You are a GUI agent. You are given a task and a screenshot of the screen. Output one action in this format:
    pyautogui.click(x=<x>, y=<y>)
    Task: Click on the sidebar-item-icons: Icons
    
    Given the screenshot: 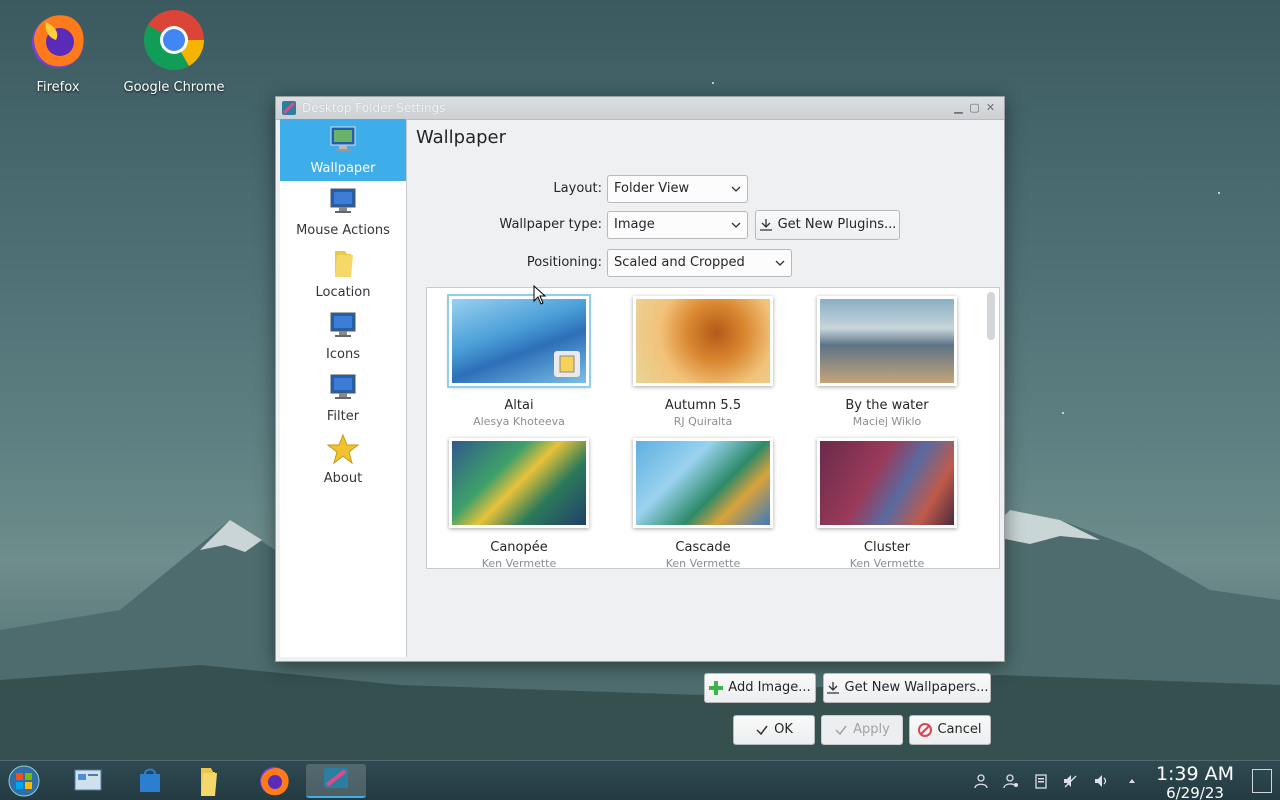 What is the action you would take?
    pyautogui.click(x=343, y=336)
    